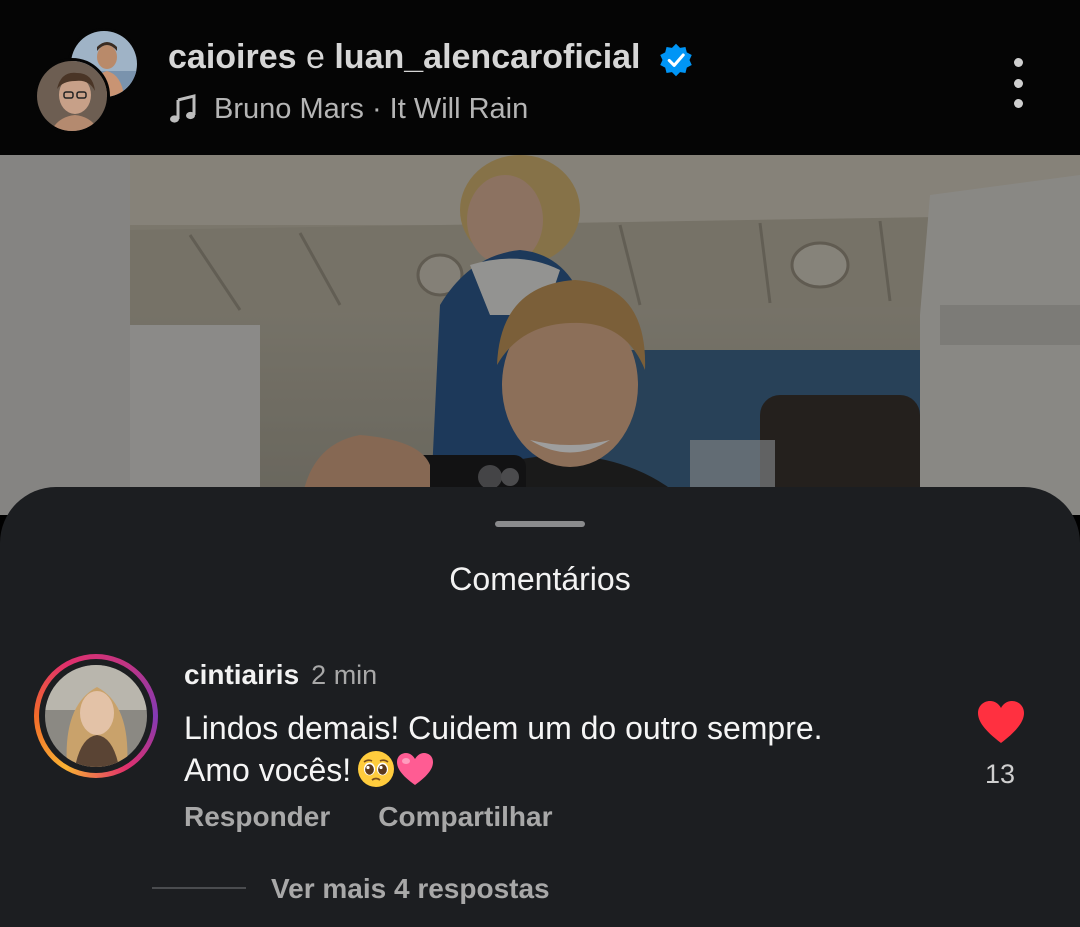  What do you see at coordinates (315, 57) in the screenshot?
I see `author-joiner: e` at bounding box center [315, 57].